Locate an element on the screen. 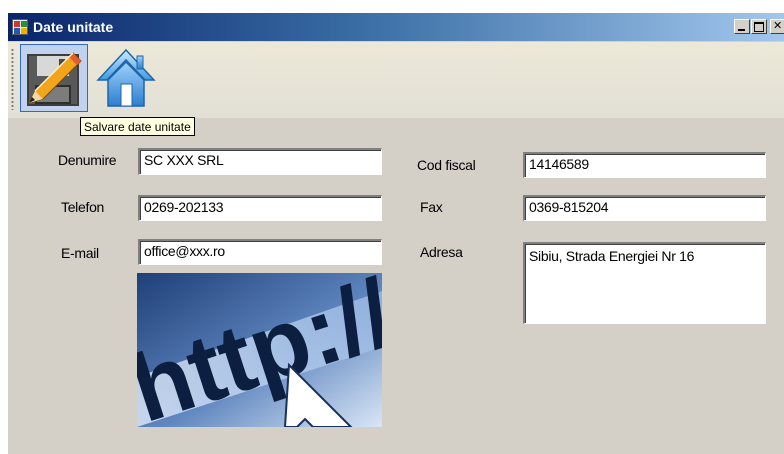 The width and height of the screenshot is (784, 454). email-label: E-mail is located at coordinates (80, 253).